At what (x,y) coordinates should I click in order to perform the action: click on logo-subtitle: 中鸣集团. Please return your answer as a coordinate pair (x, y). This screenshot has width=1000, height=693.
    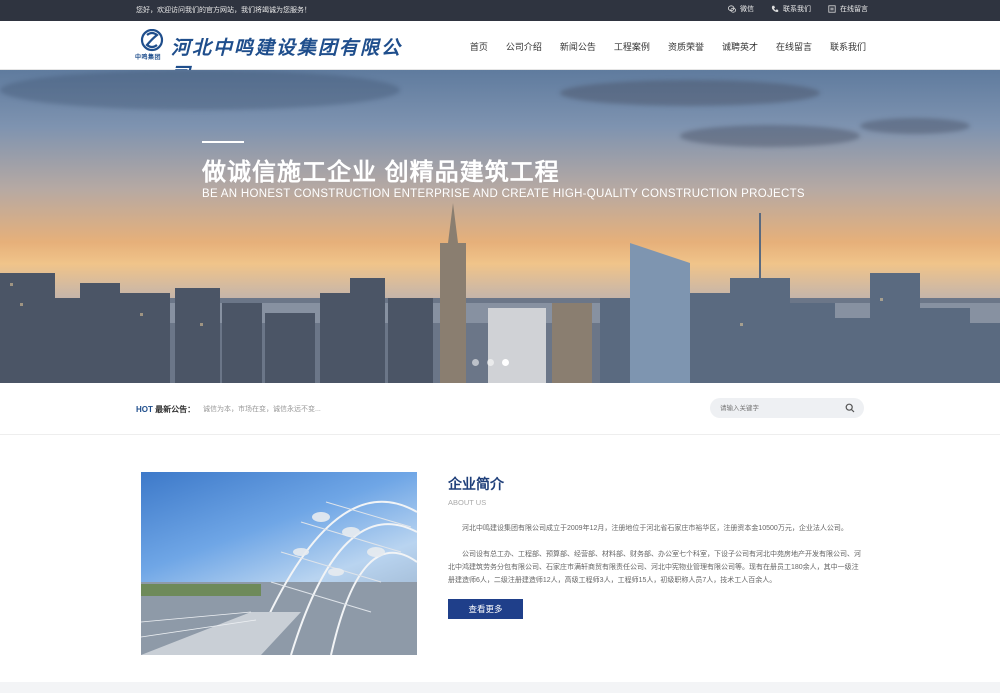
    Looking at the image, I should click on (148, 58).